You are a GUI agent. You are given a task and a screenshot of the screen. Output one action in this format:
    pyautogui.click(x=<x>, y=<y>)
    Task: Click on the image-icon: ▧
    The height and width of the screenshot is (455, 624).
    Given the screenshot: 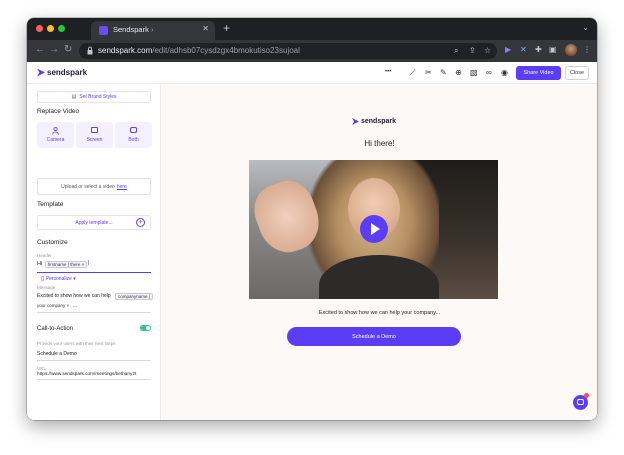 What is the action you would take?
    pyautogui.click(x=474, y=72)
    